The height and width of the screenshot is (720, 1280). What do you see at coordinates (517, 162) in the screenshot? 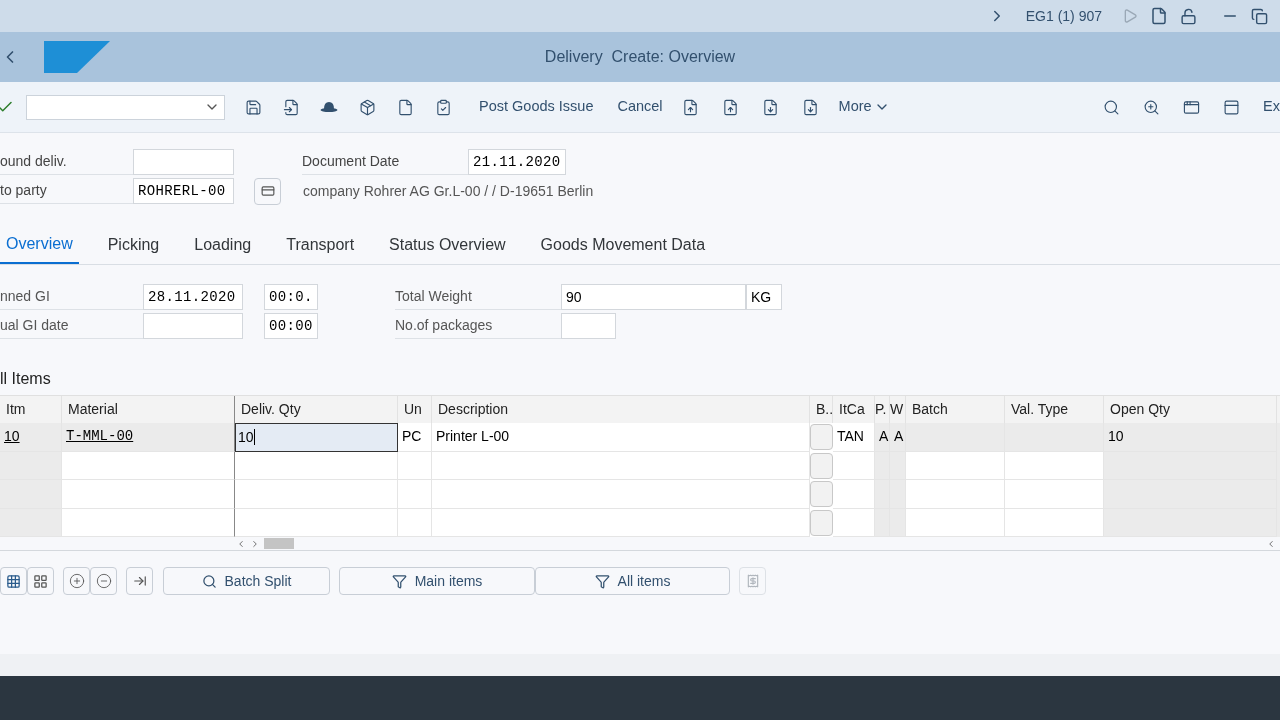
I see `date-field: 21.11.2020` at bounding box center [517, 162].